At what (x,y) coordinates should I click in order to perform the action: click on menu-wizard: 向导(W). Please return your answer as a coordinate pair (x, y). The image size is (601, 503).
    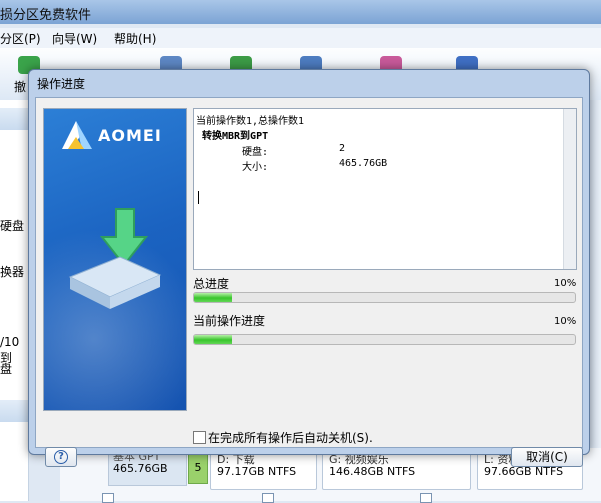
    Looking at the image, I should click on (74, 38).